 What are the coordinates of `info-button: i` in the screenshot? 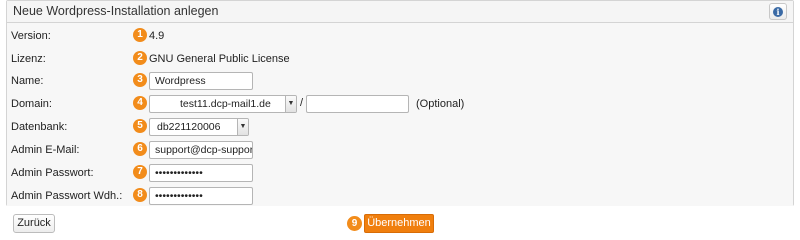 It's located at (778, 11).